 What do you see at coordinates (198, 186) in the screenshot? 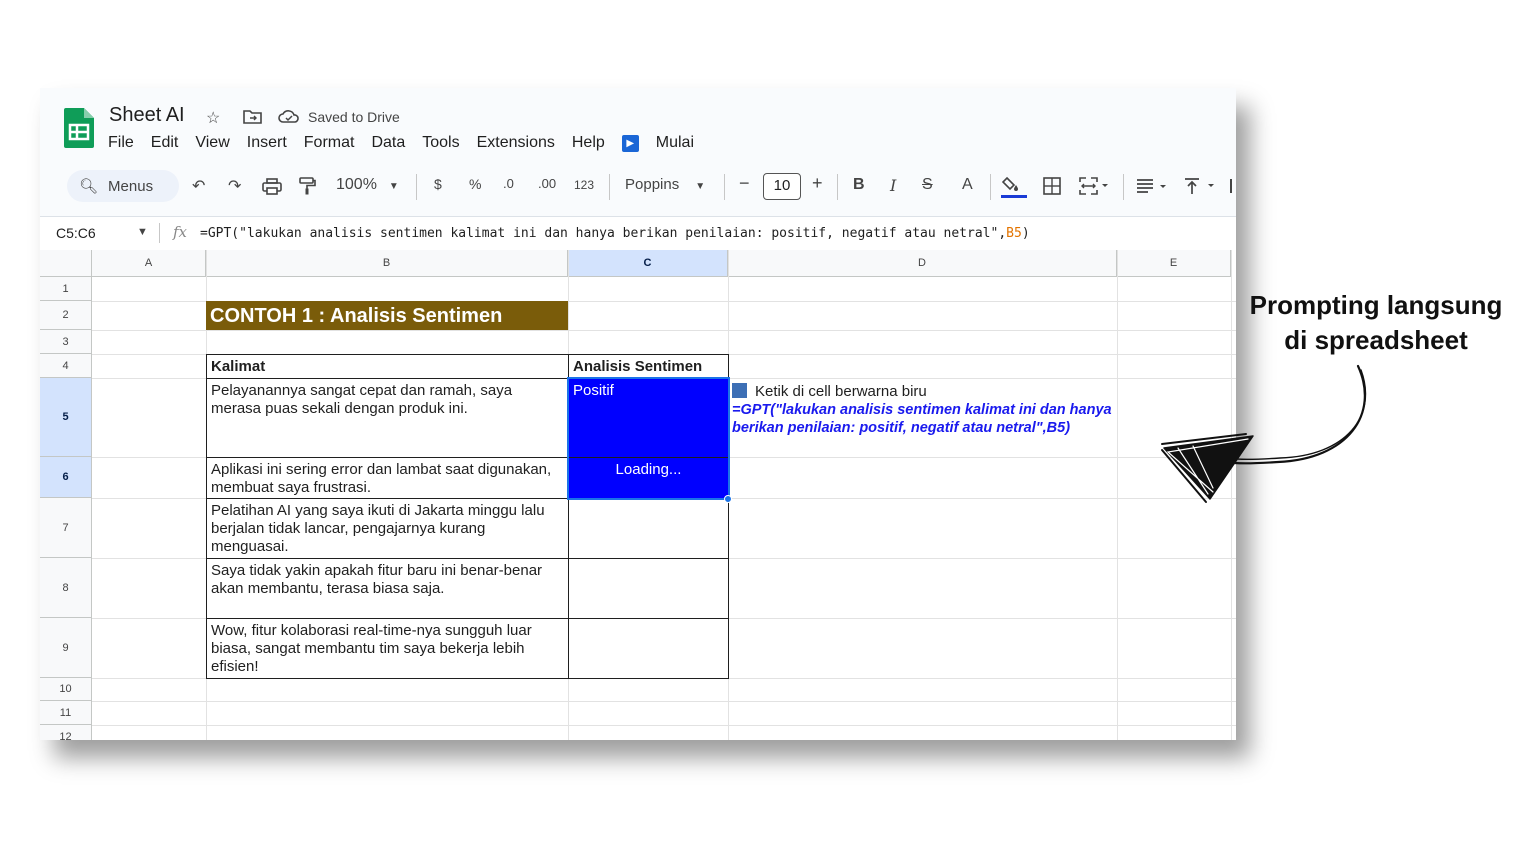
I see `undo-icon: ↶` at bounding box center [198, 186].